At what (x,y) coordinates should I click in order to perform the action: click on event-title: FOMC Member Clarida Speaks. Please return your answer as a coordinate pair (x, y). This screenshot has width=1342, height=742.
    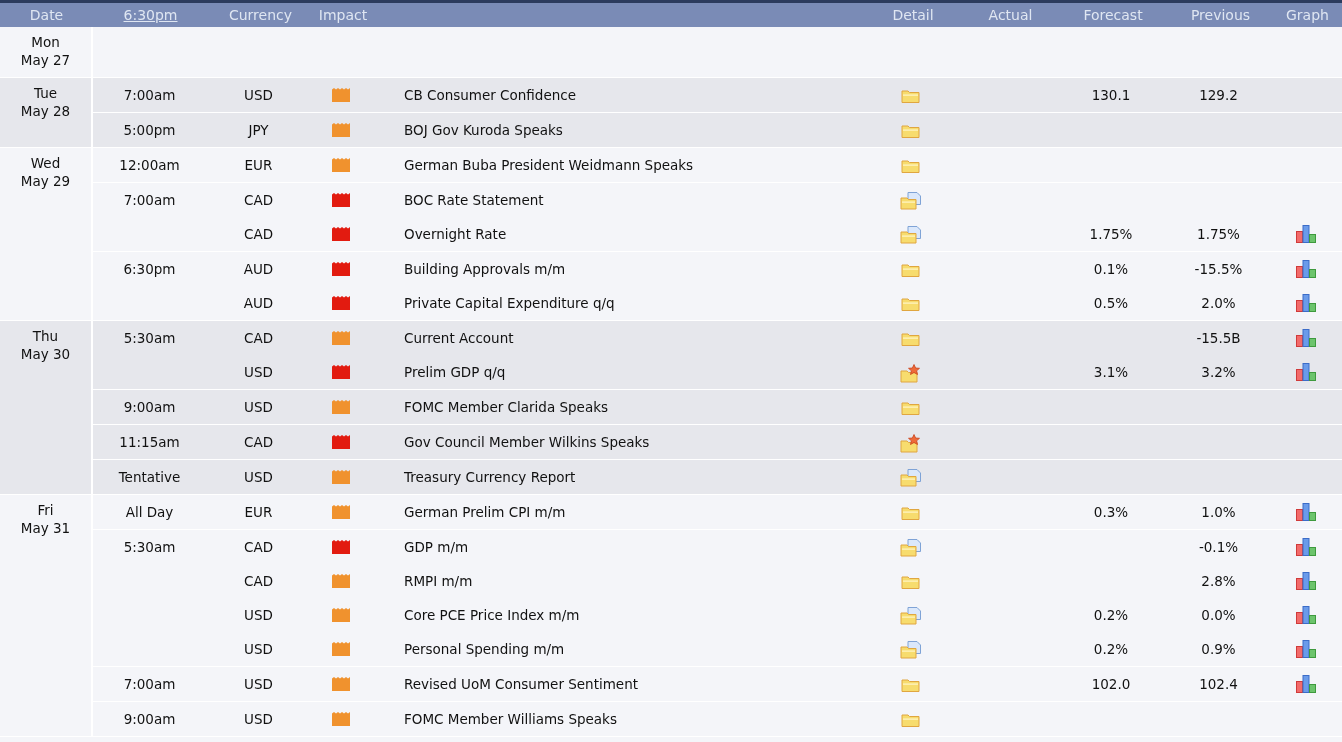
    Looking at the image, I should click on (506, 407).